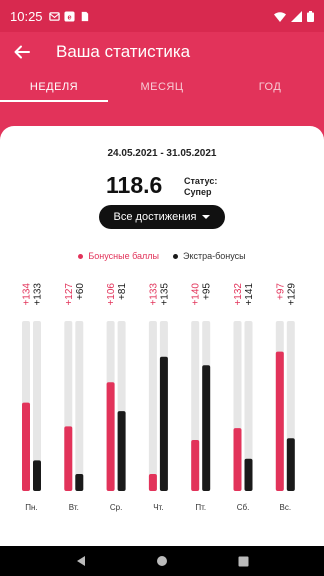  I want to click on day-label-5: Сб., so click(243, 507).